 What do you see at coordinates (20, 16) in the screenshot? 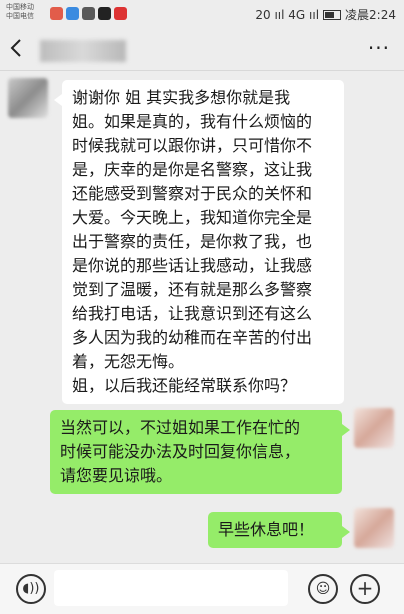
I see `carrier-line-2: 中国电信` at bounding box center [20, 16].